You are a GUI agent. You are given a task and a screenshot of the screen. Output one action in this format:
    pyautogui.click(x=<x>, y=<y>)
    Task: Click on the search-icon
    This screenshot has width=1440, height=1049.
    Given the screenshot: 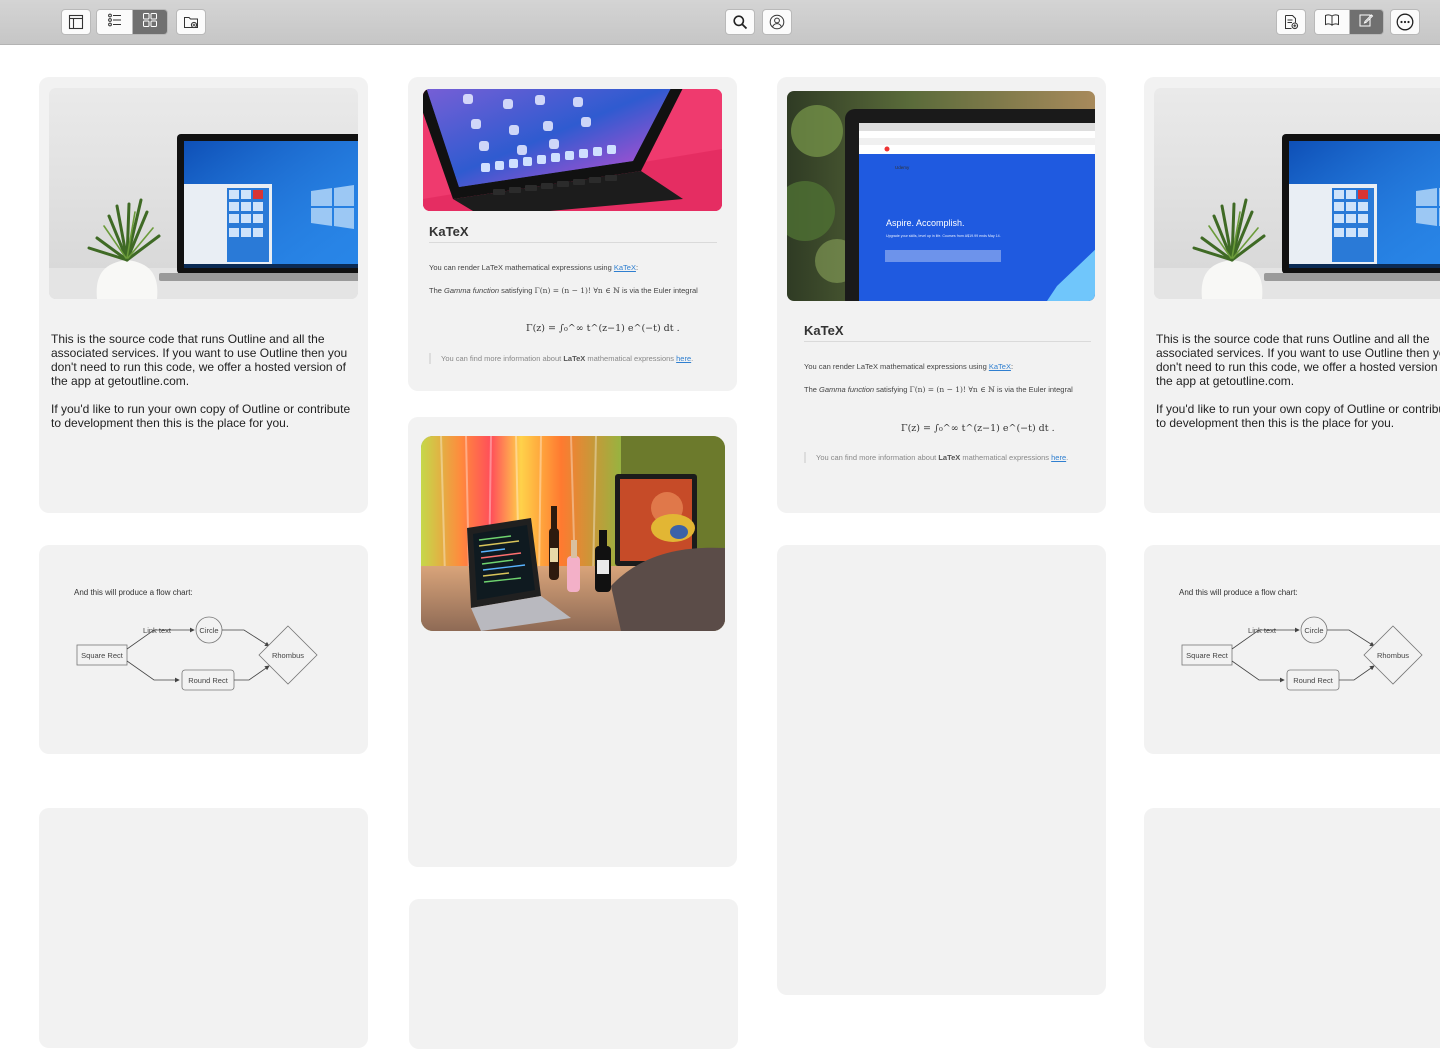 What is the action you would take?
    pyautogui.click(x=740, y=22)
    